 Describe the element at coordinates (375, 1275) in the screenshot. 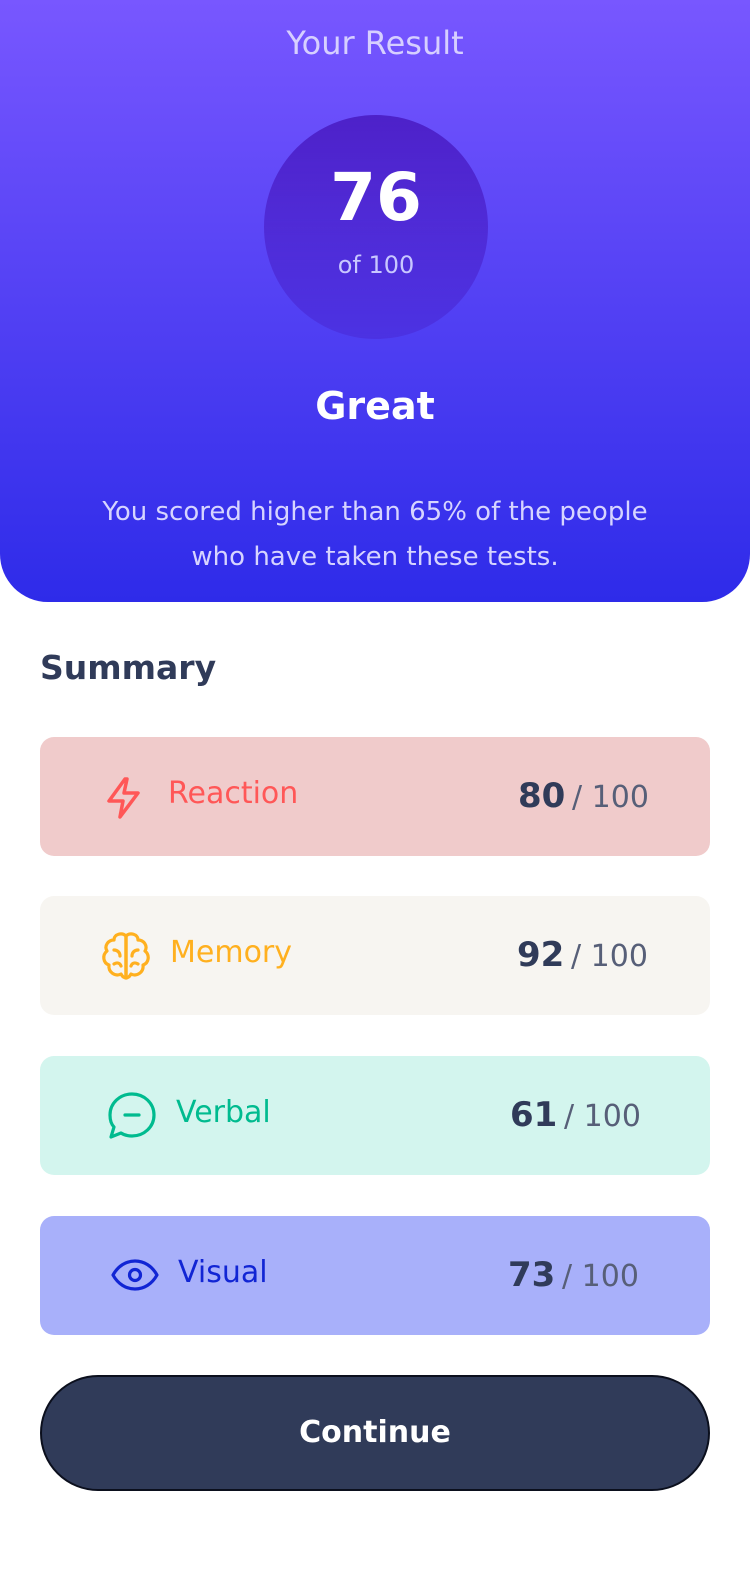

I see `summary-item-visual: Visual 73 / 100` at that location.